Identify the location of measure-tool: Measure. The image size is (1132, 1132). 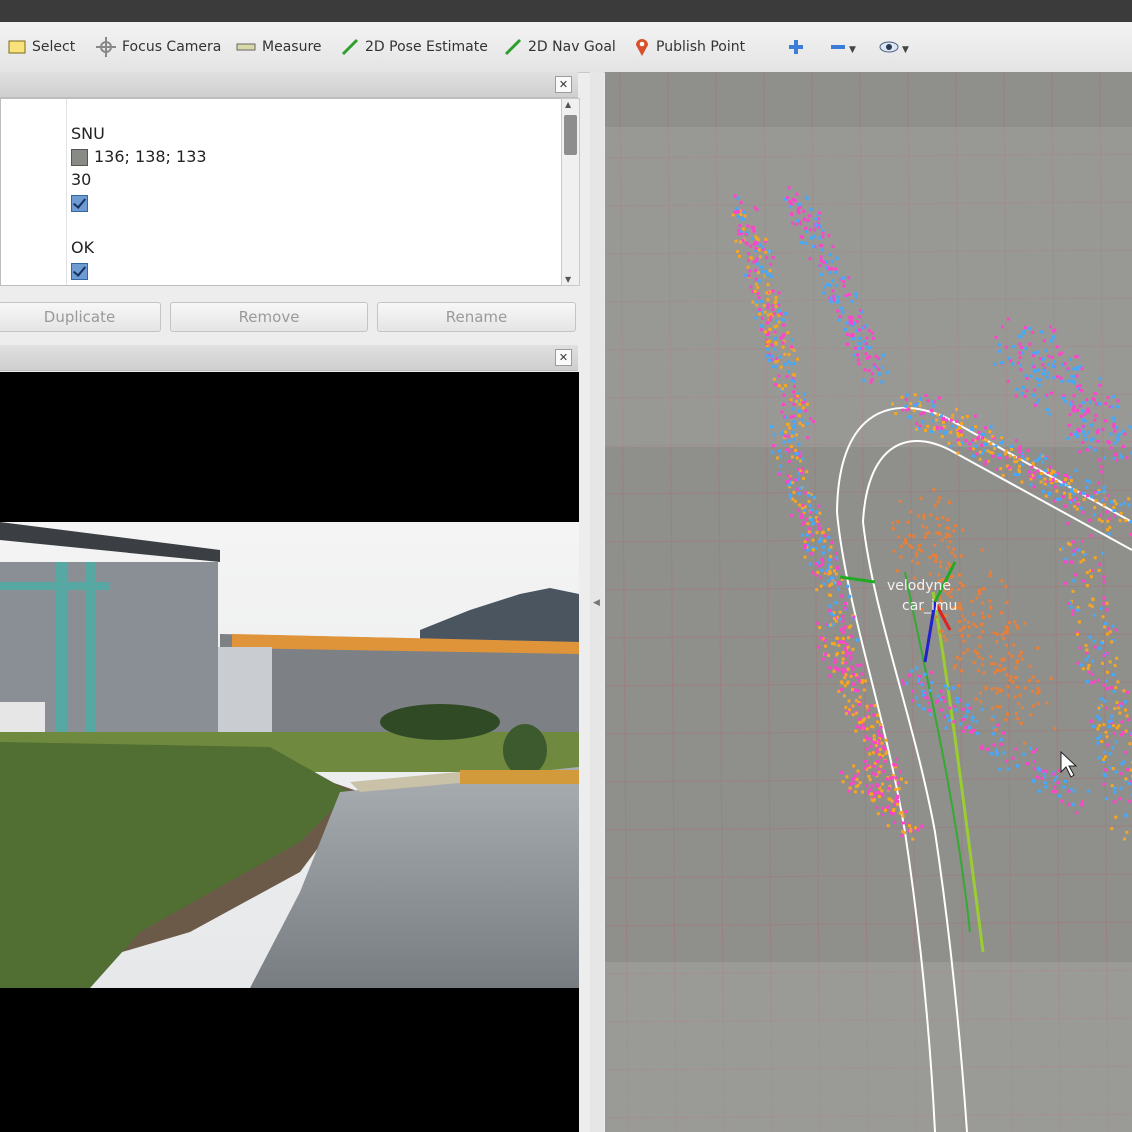
(279, 47).